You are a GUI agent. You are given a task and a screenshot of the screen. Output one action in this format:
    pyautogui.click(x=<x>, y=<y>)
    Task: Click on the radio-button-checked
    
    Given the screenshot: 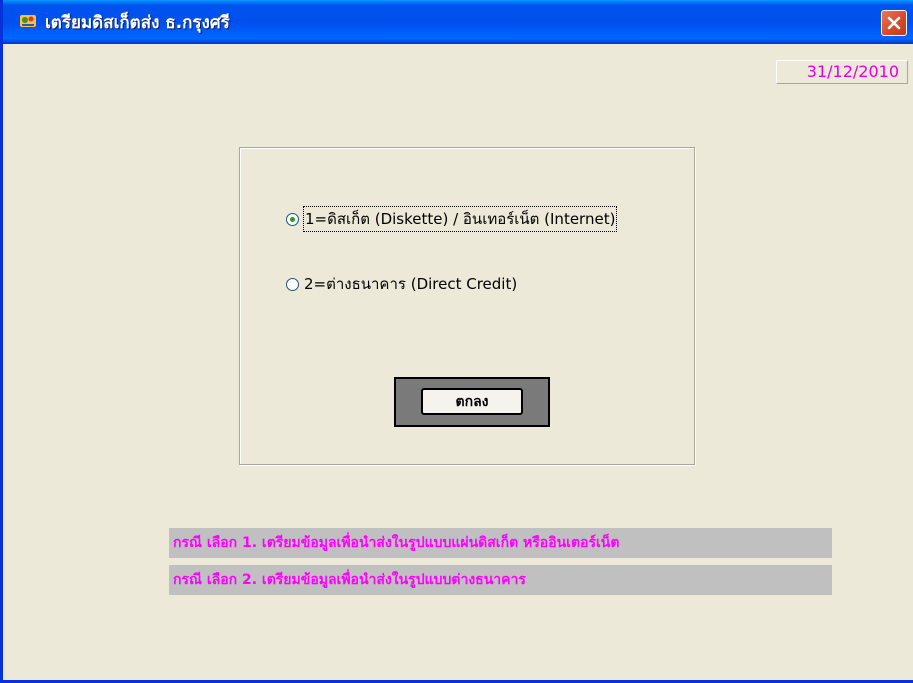 What is the action you would take?
    pyautogui.click(x=292, y=219)
    